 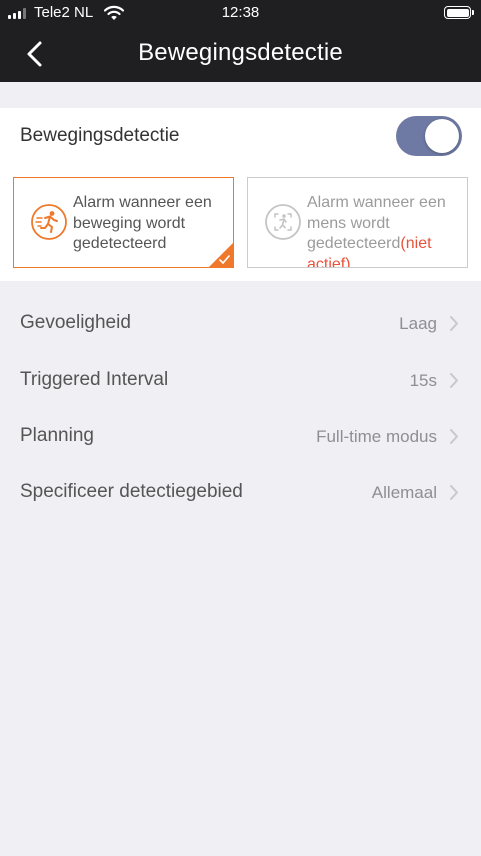 I want to click on motion-detection-label: Bewegingsdetectie, so click(x=100, y=135).